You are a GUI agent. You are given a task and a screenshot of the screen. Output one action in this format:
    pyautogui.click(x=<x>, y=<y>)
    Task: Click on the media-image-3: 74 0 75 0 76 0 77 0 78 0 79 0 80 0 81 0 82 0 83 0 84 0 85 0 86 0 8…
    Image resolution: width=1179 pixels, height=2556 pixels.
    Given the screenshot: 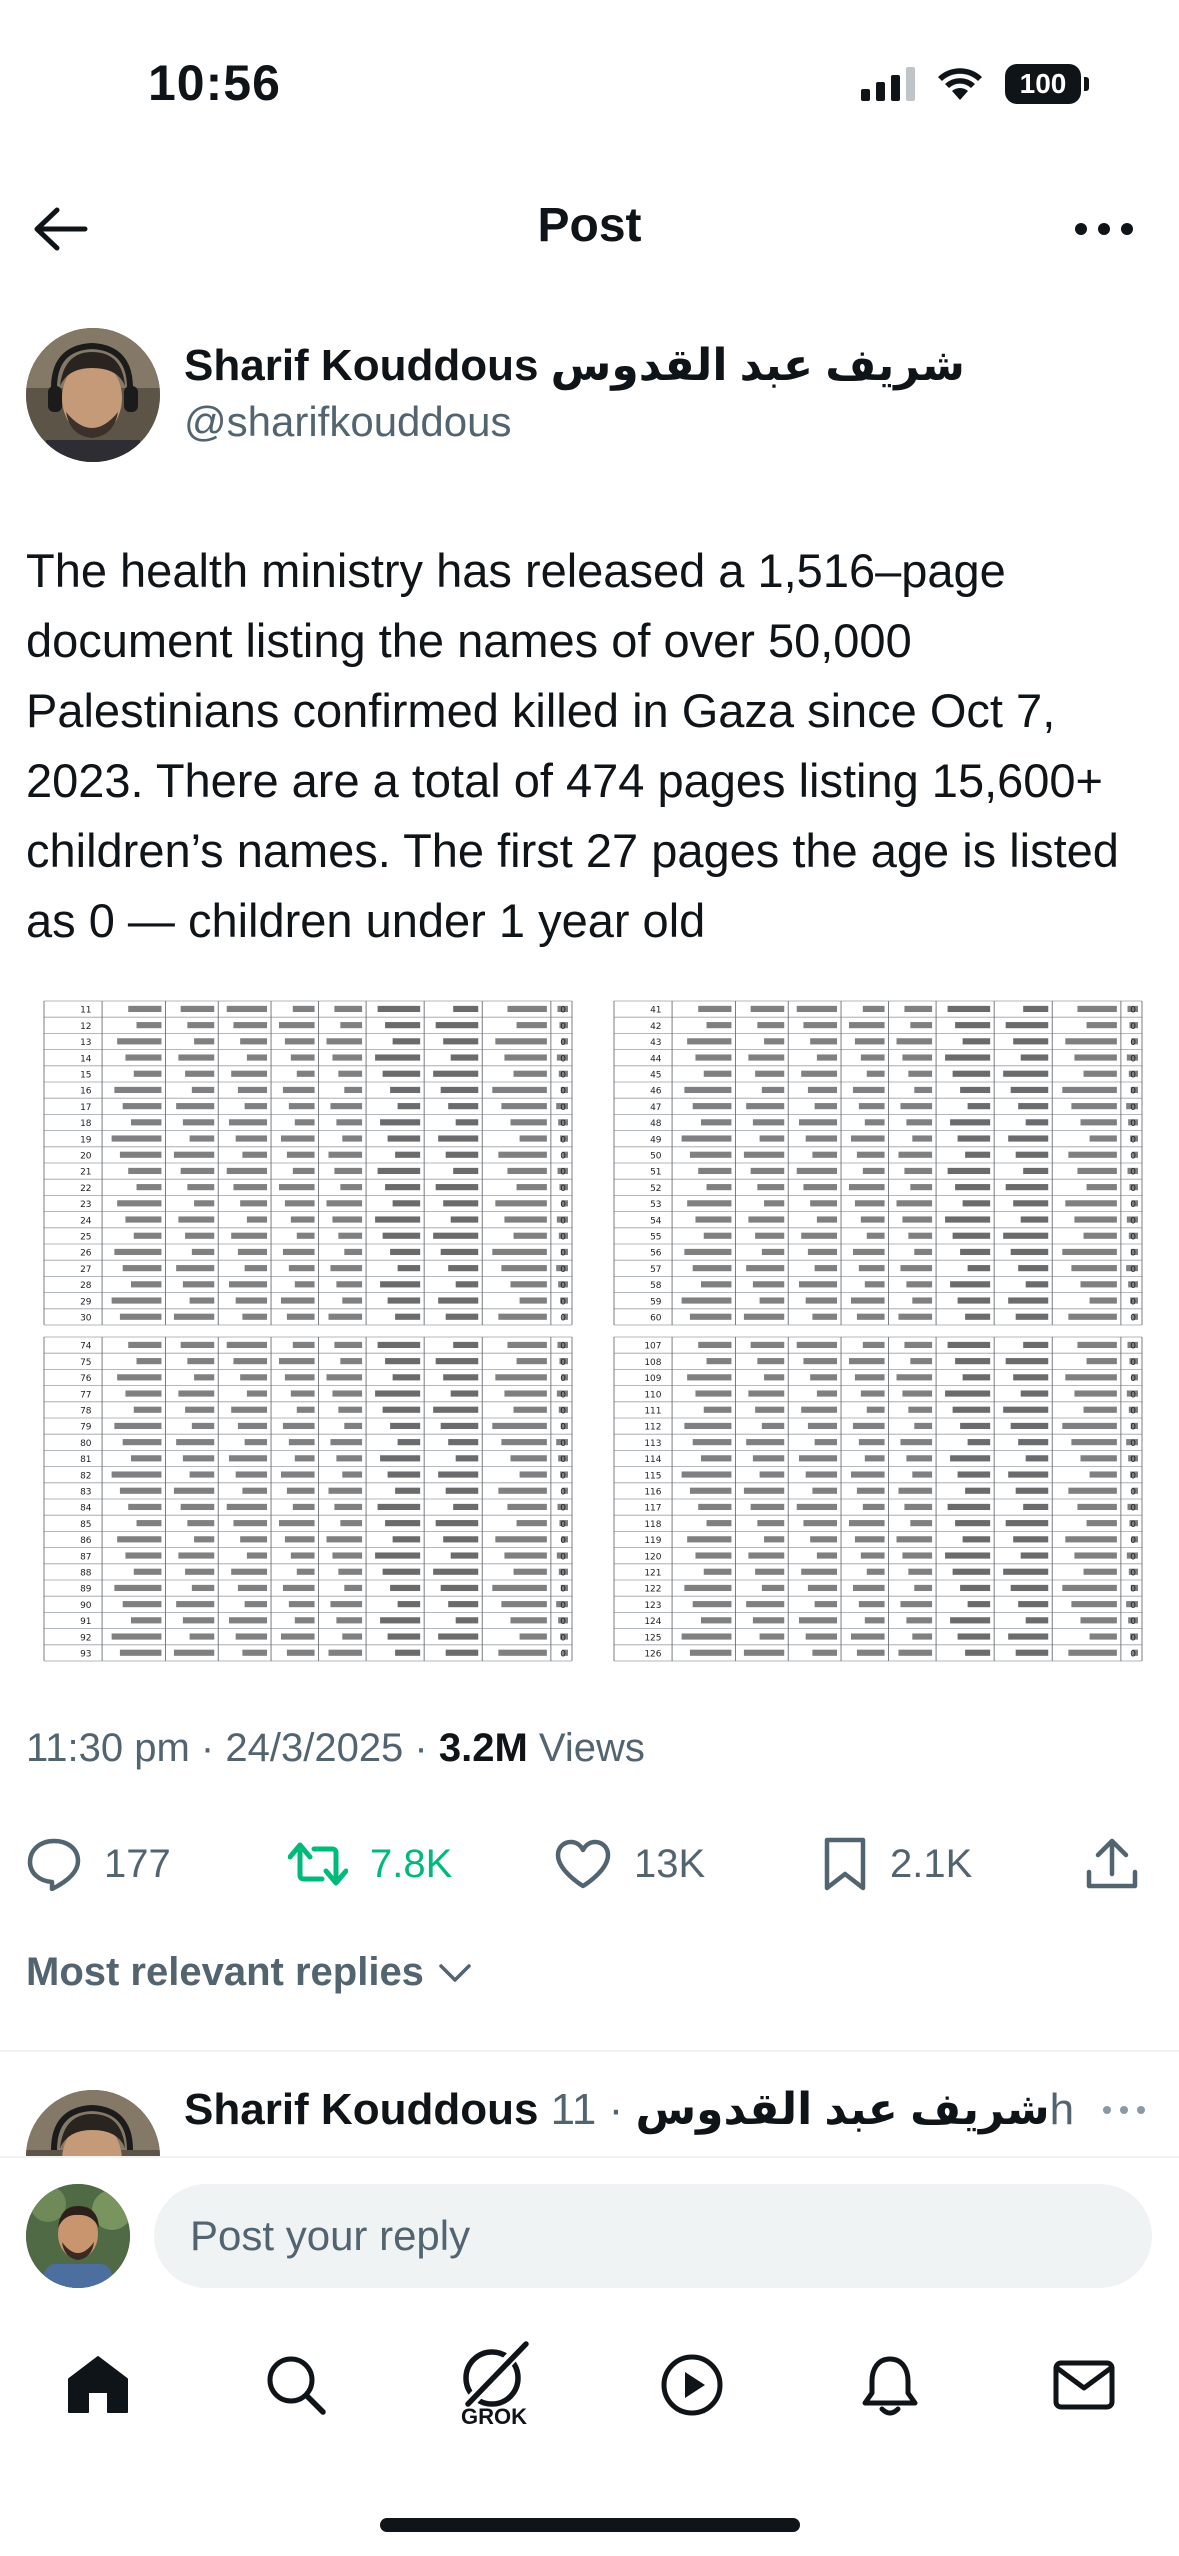 What is the action you would take?
    pyautogui.click(x=306, y=1499)
    